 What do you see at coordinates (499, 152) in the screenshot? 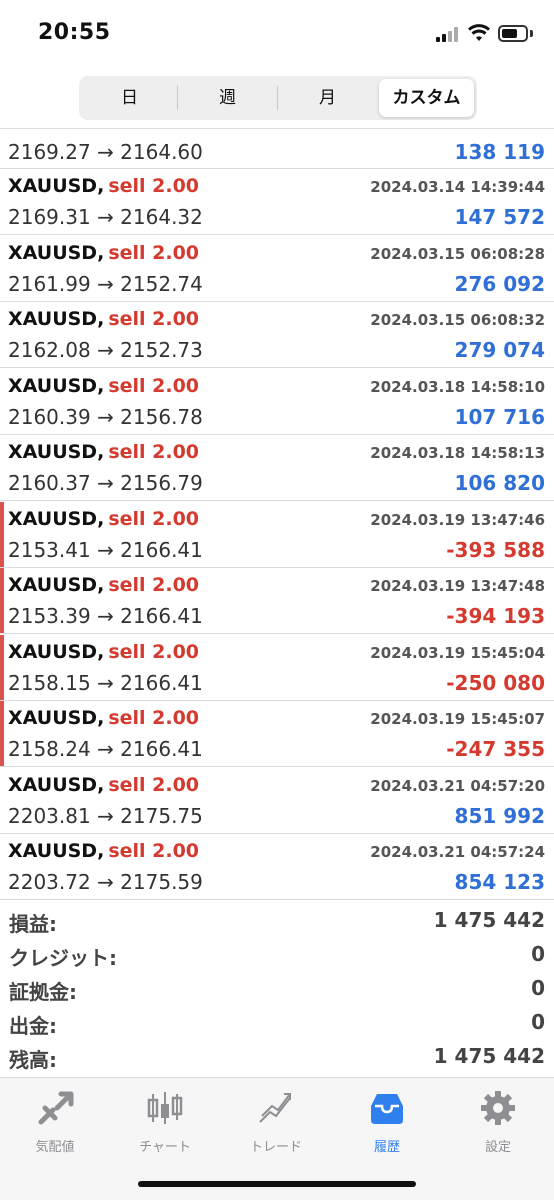
I see `trade-profit: 138 119` at bounding box center [499, 152].